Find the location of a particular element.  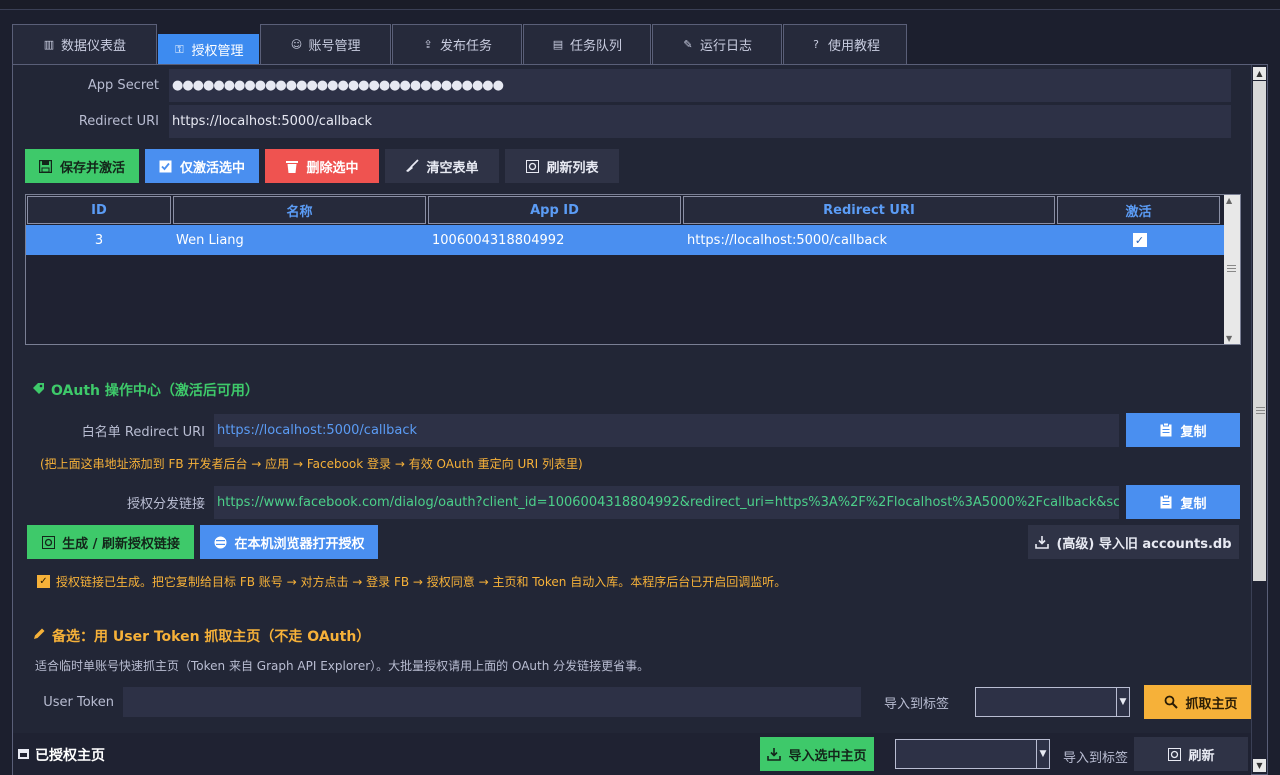

import-tag-label: 导入到标签 is located at coordinates (917, 704).